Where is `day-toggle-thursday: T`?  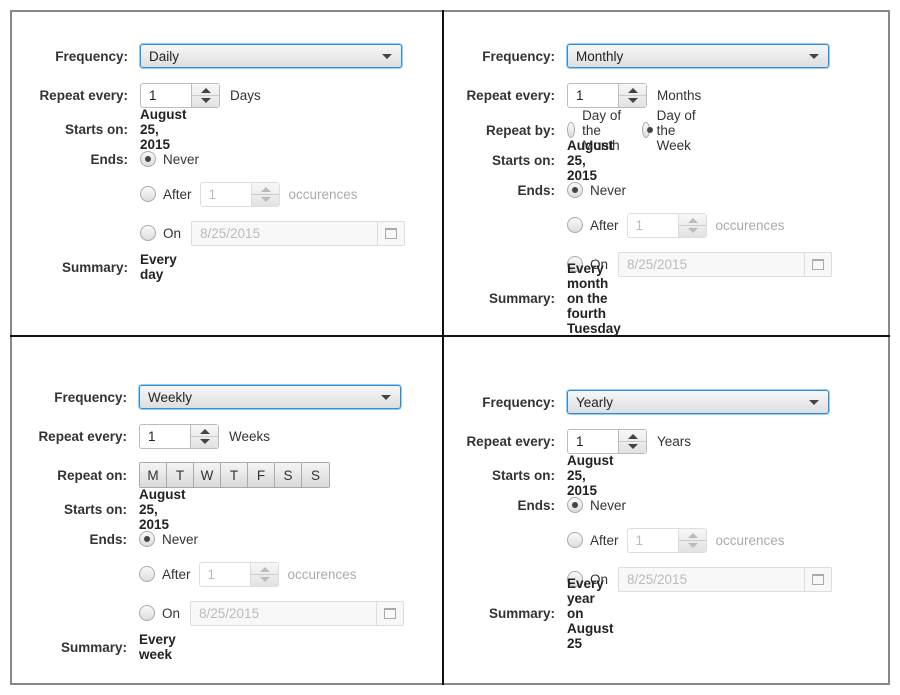
day-toggle-thursday: T is located at coordinates (234, 475).